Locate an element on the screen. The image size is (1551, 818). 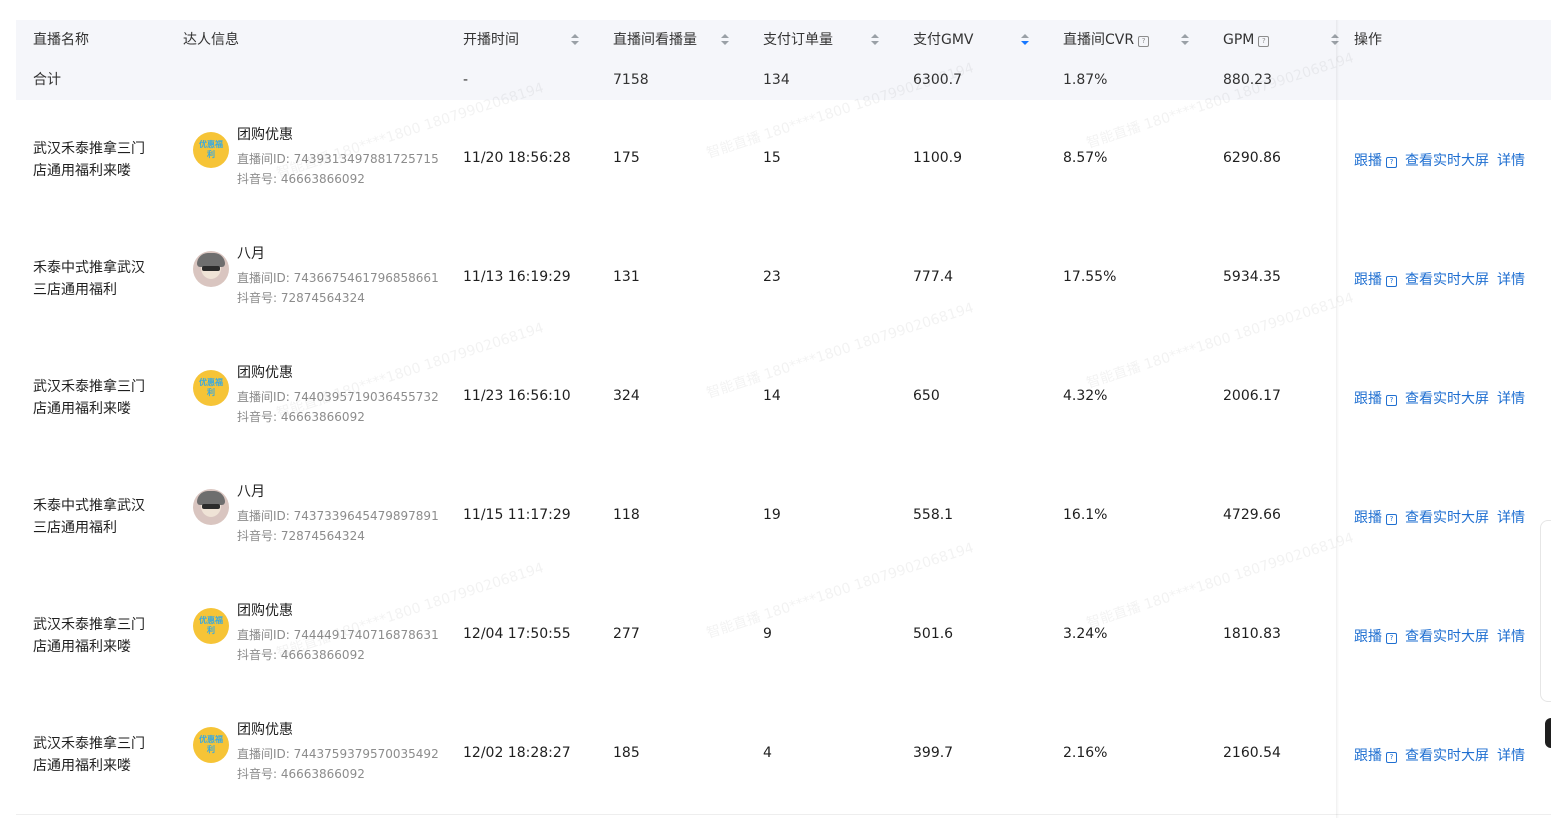
views: 185 is located at coordinates (626, 753).